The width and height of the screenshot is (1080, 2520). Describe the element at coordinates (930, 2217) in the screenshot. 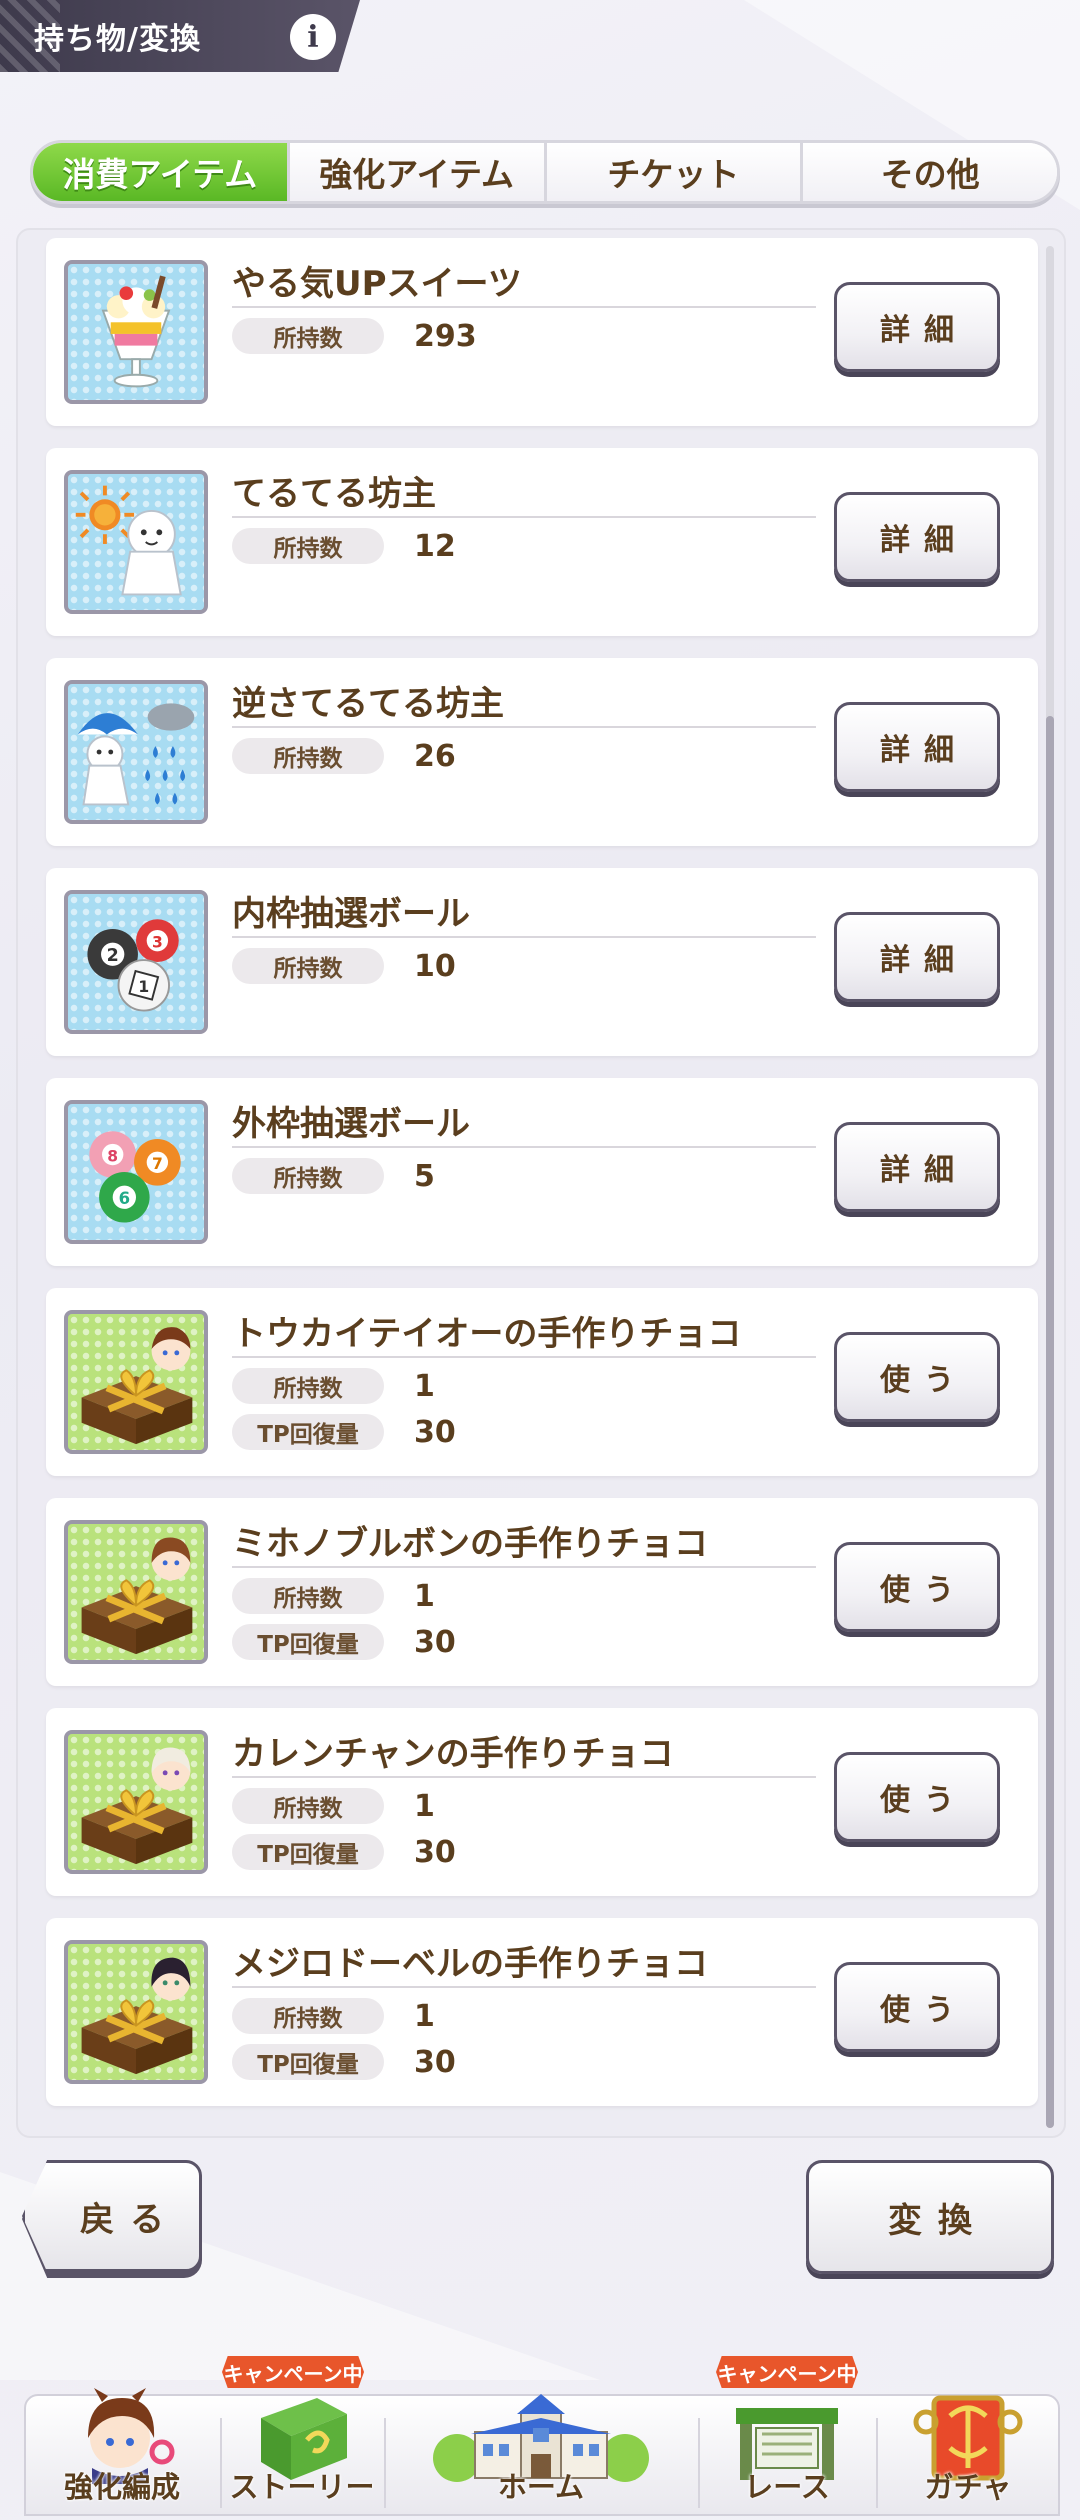

I see `convert-button: 変換` at that location.